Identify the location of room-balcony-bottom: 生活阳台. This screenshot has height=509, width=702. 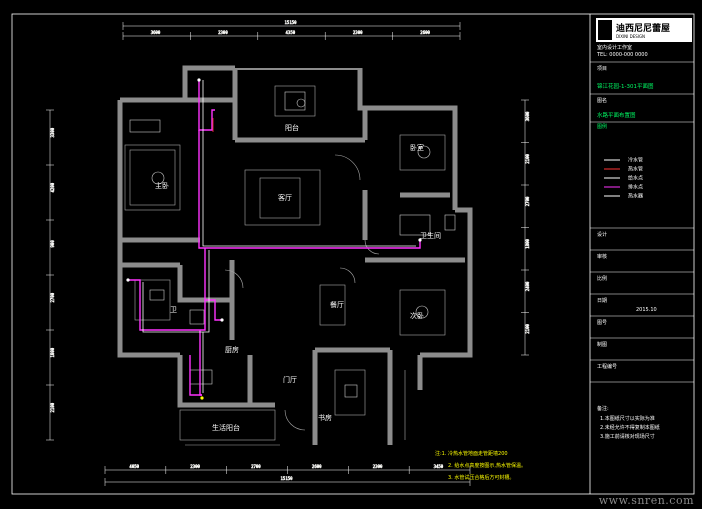
(226, 427).